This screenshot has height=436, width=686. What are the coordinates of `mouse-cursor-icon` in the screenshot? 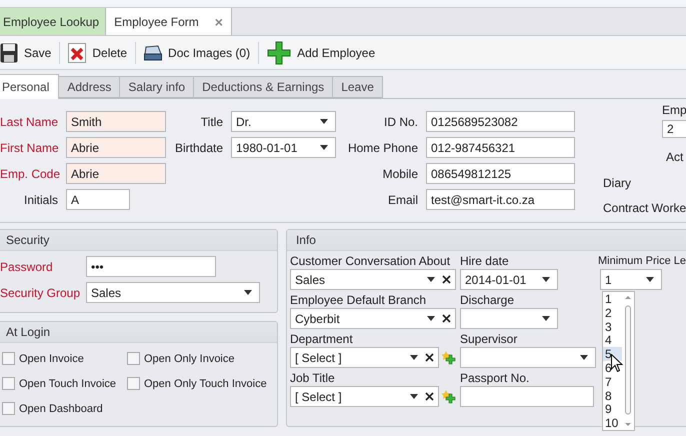 It's located at (616, 363).